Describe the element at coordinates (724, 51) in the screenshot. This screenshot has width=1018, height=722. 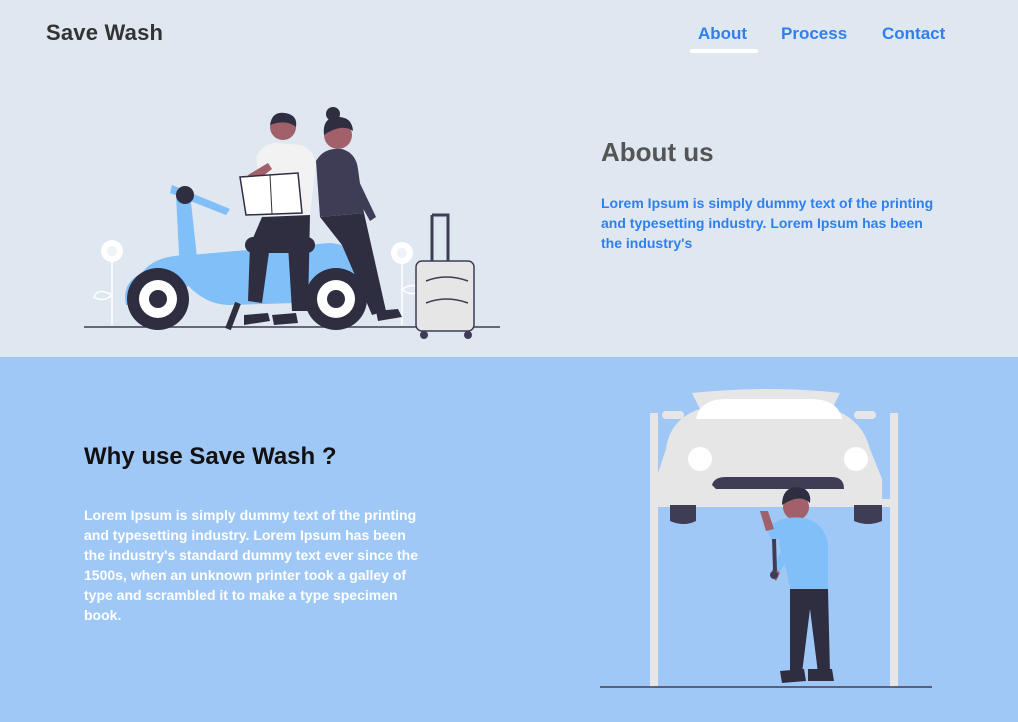
I see `nav-active-indicator` at that location.